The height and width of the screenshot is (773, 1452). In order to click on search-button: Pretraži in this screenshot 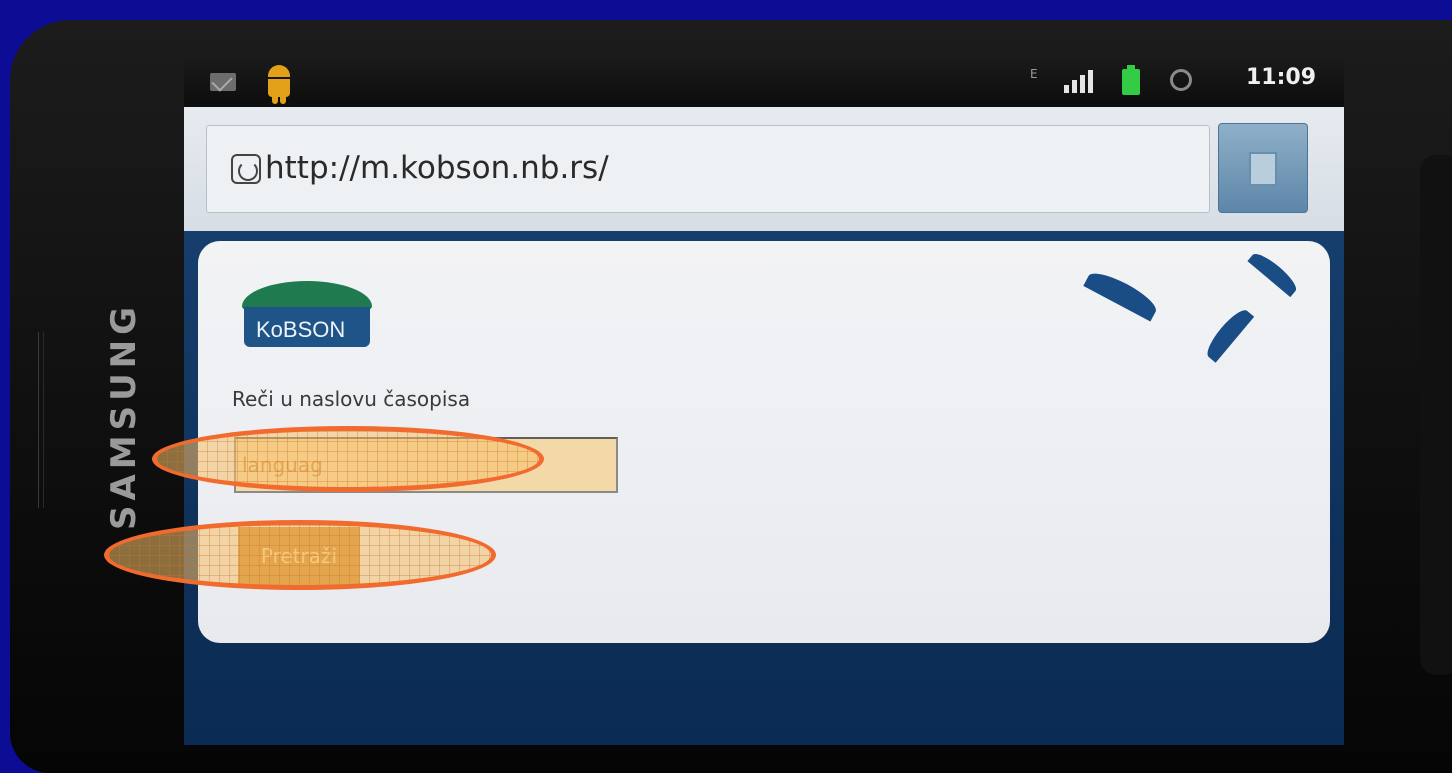, I will do `click(299, 556)`.